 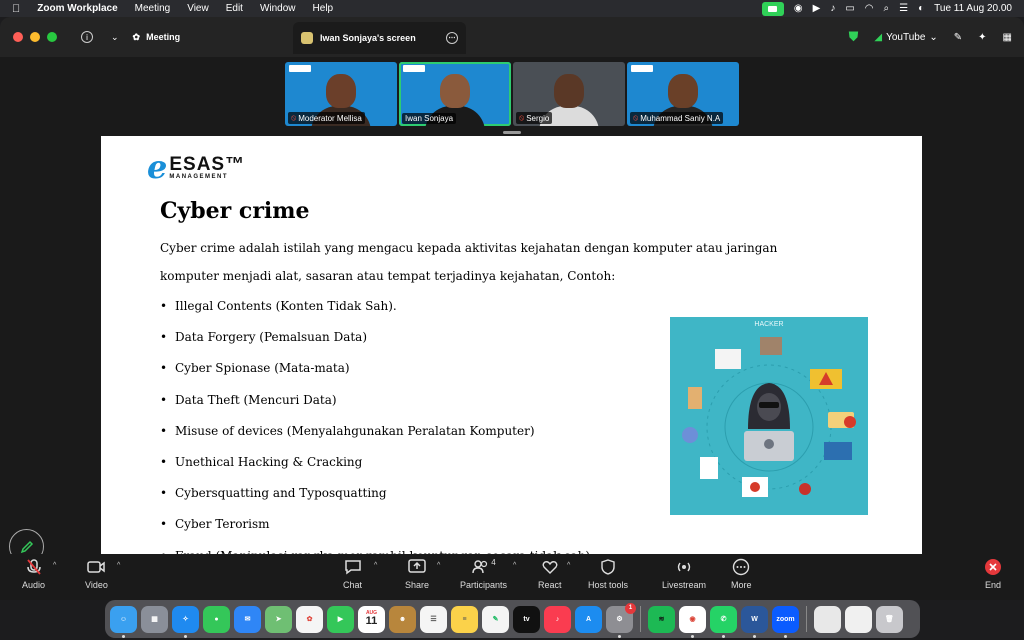 I want to click on ai-companion-icon: ✦, so click(x=982, y=37).